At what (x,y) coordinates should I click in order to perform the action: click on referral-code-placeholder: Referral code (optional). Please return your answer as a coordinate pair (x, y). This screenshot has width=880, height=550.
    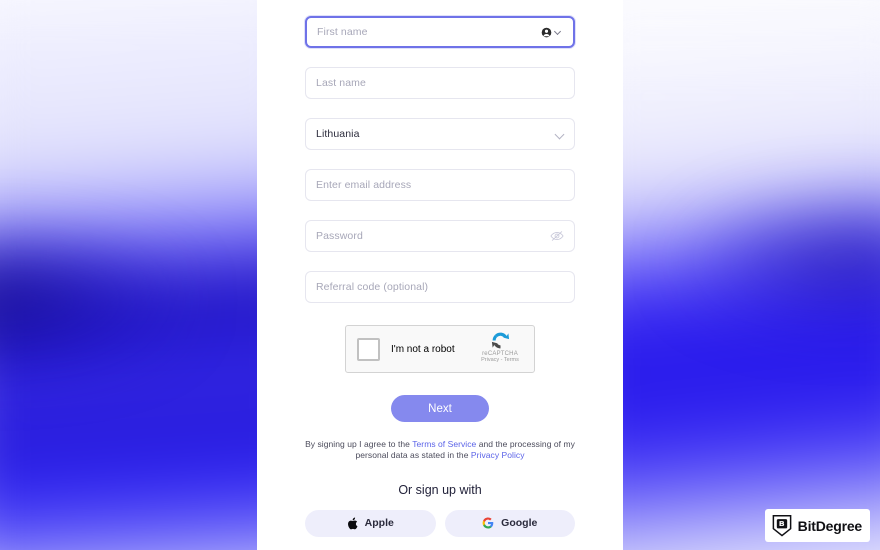
    Looking at the image, I should click on (372, 287).